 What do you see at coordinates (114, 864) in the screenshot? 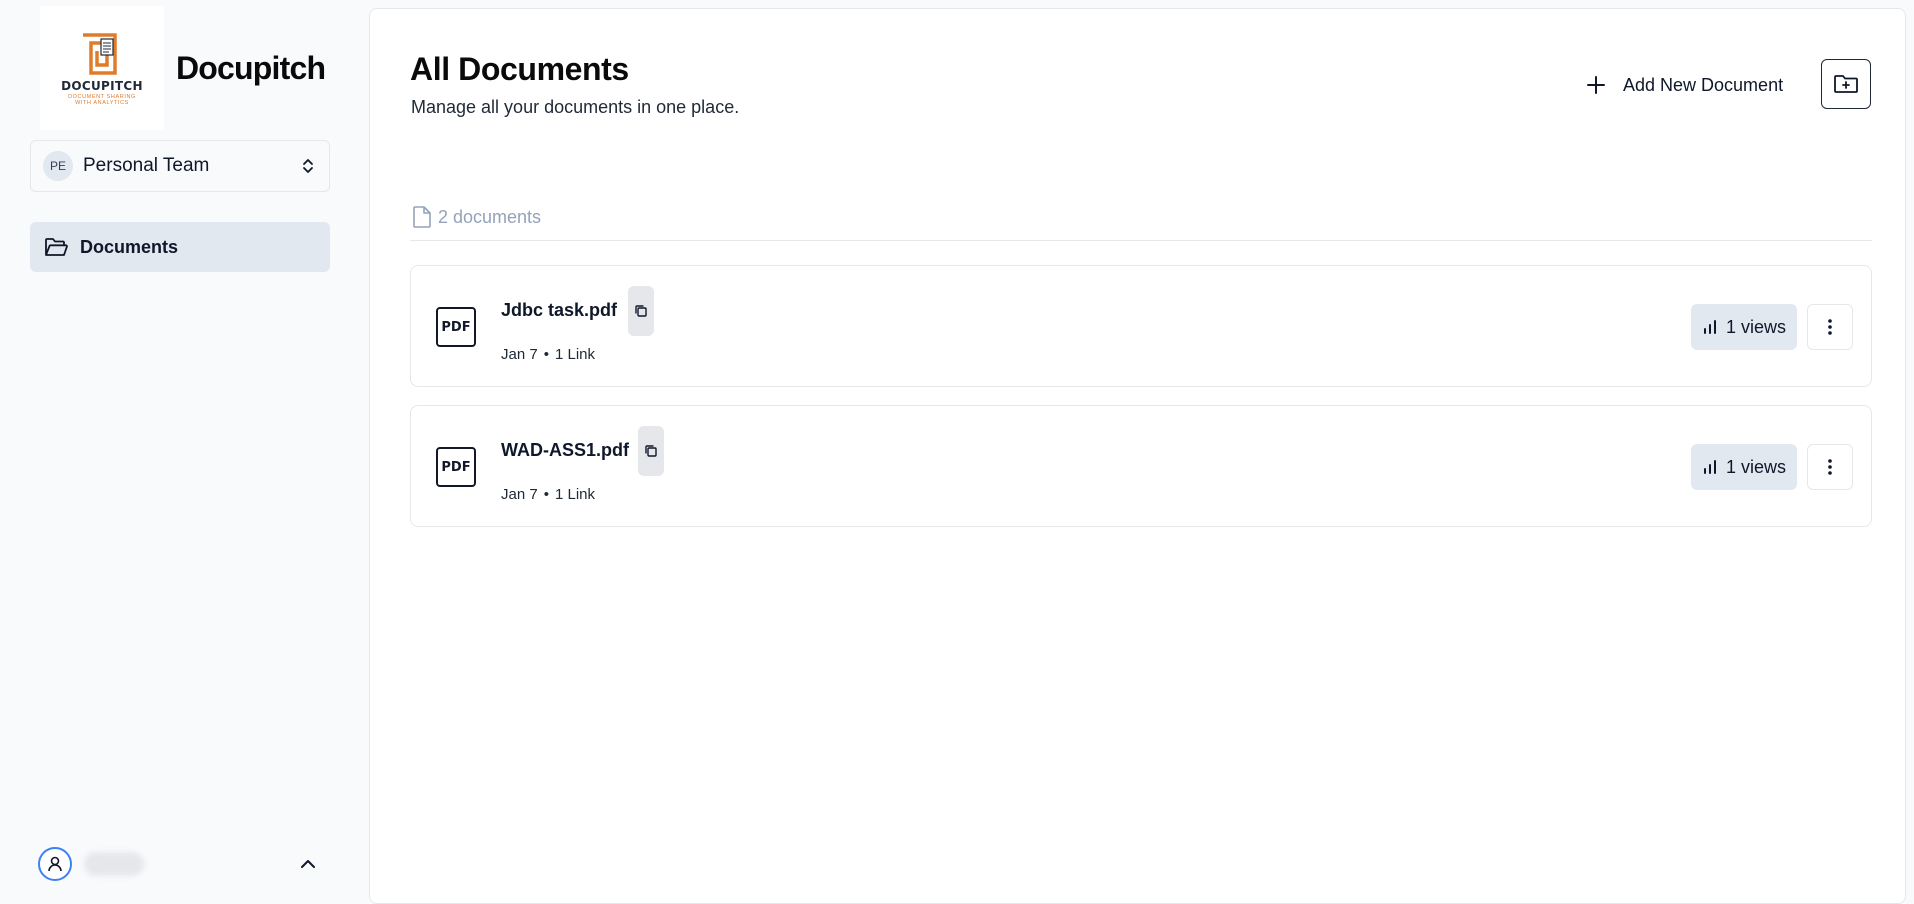
I see `user-name-redacted` at bounding box center [114, 864].